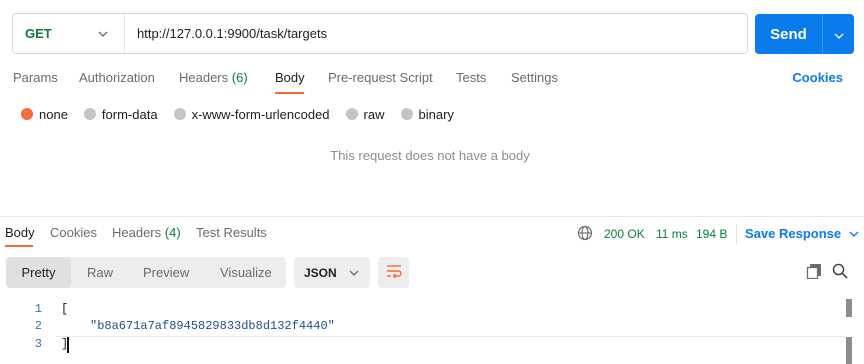 This screenshot has height=364, width=864. Describe the element at coordinates (212, 326) in the screenshot. I see `line-text: "b8a671a7af8945829833db8d132f4440"` at that location.